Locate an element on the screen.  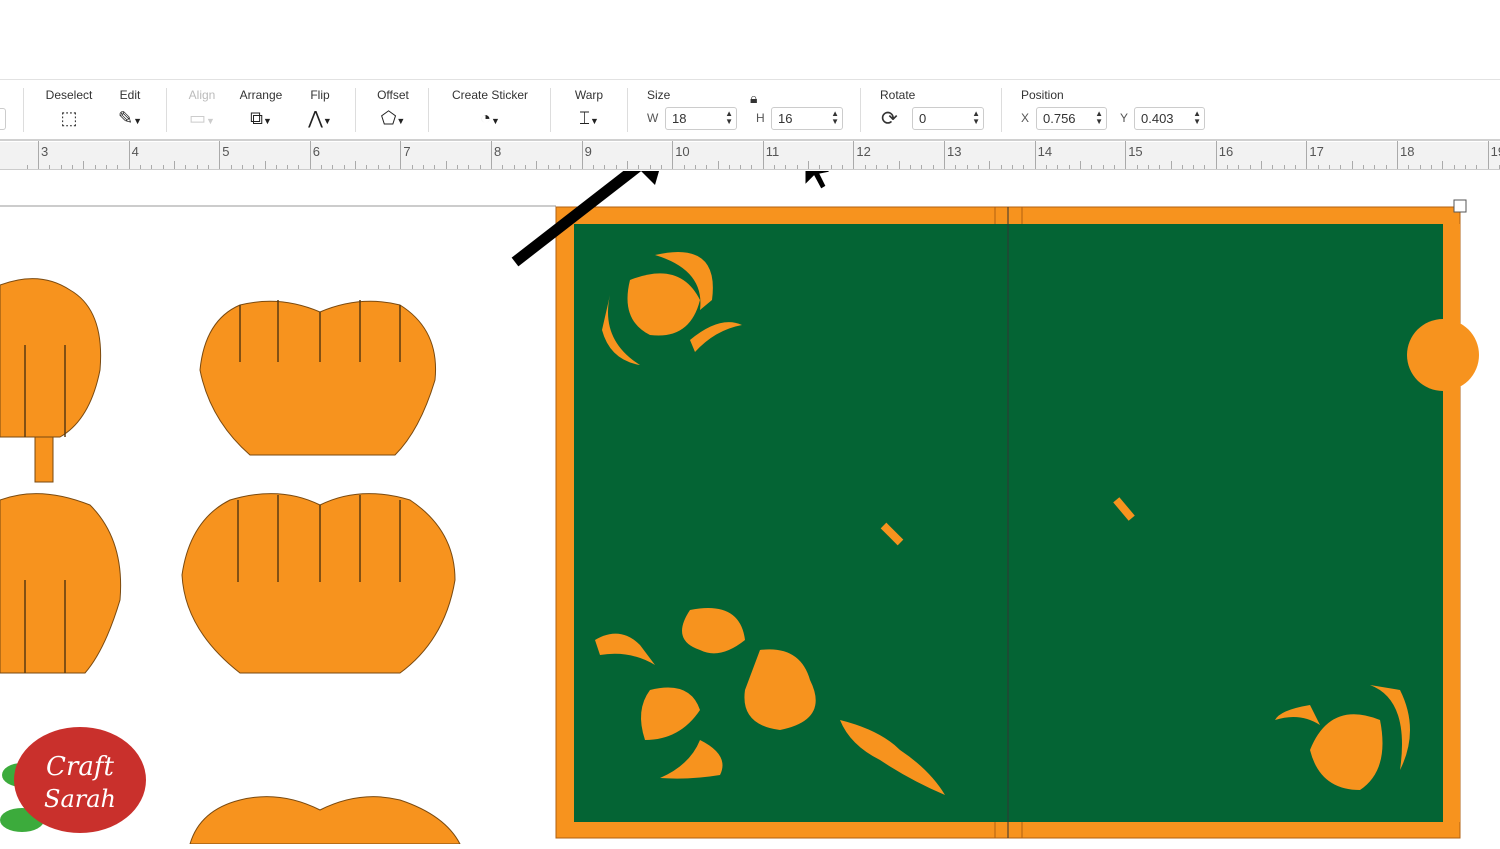
rotate-input: 0 ▲ ▼ is located at coordinates (948, 118).